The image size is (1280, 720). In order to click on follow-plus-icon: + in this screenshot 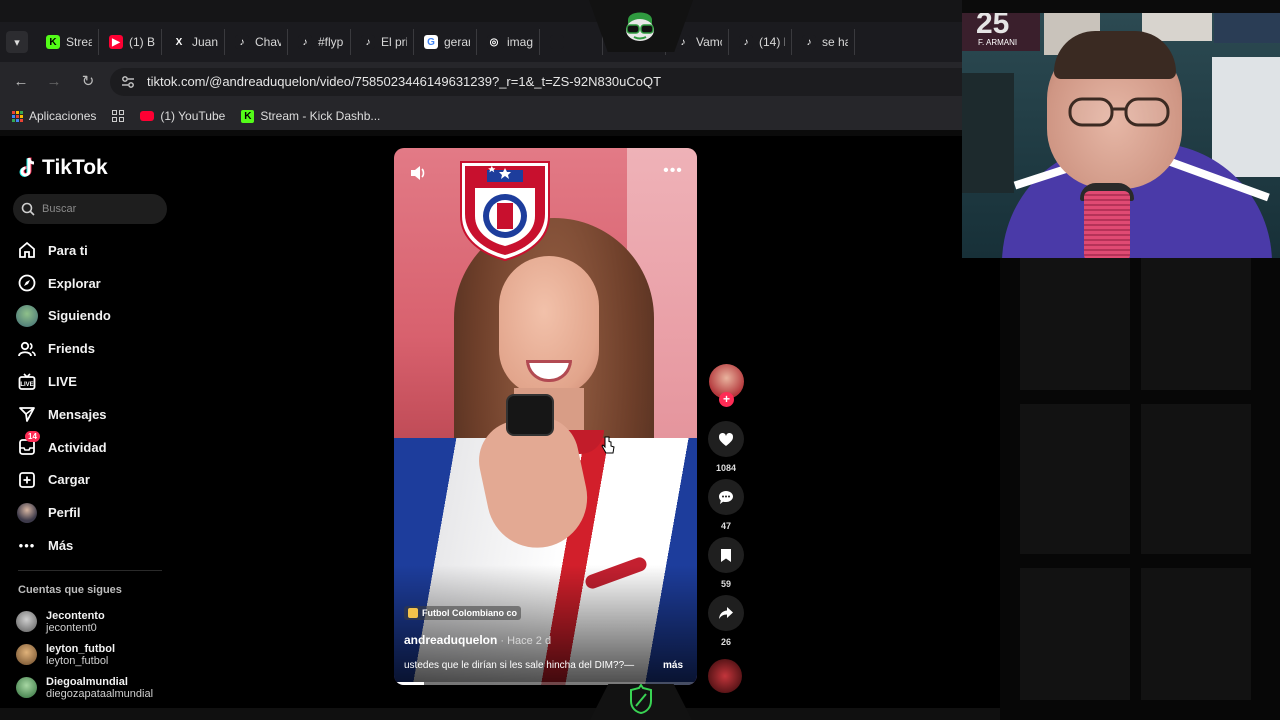, I will do `click(726, 399)`.